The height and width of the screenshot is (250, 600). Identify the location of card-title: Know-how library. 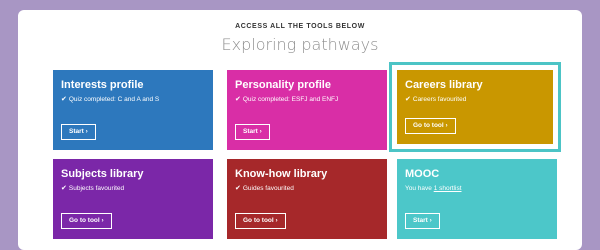
(281, 174).